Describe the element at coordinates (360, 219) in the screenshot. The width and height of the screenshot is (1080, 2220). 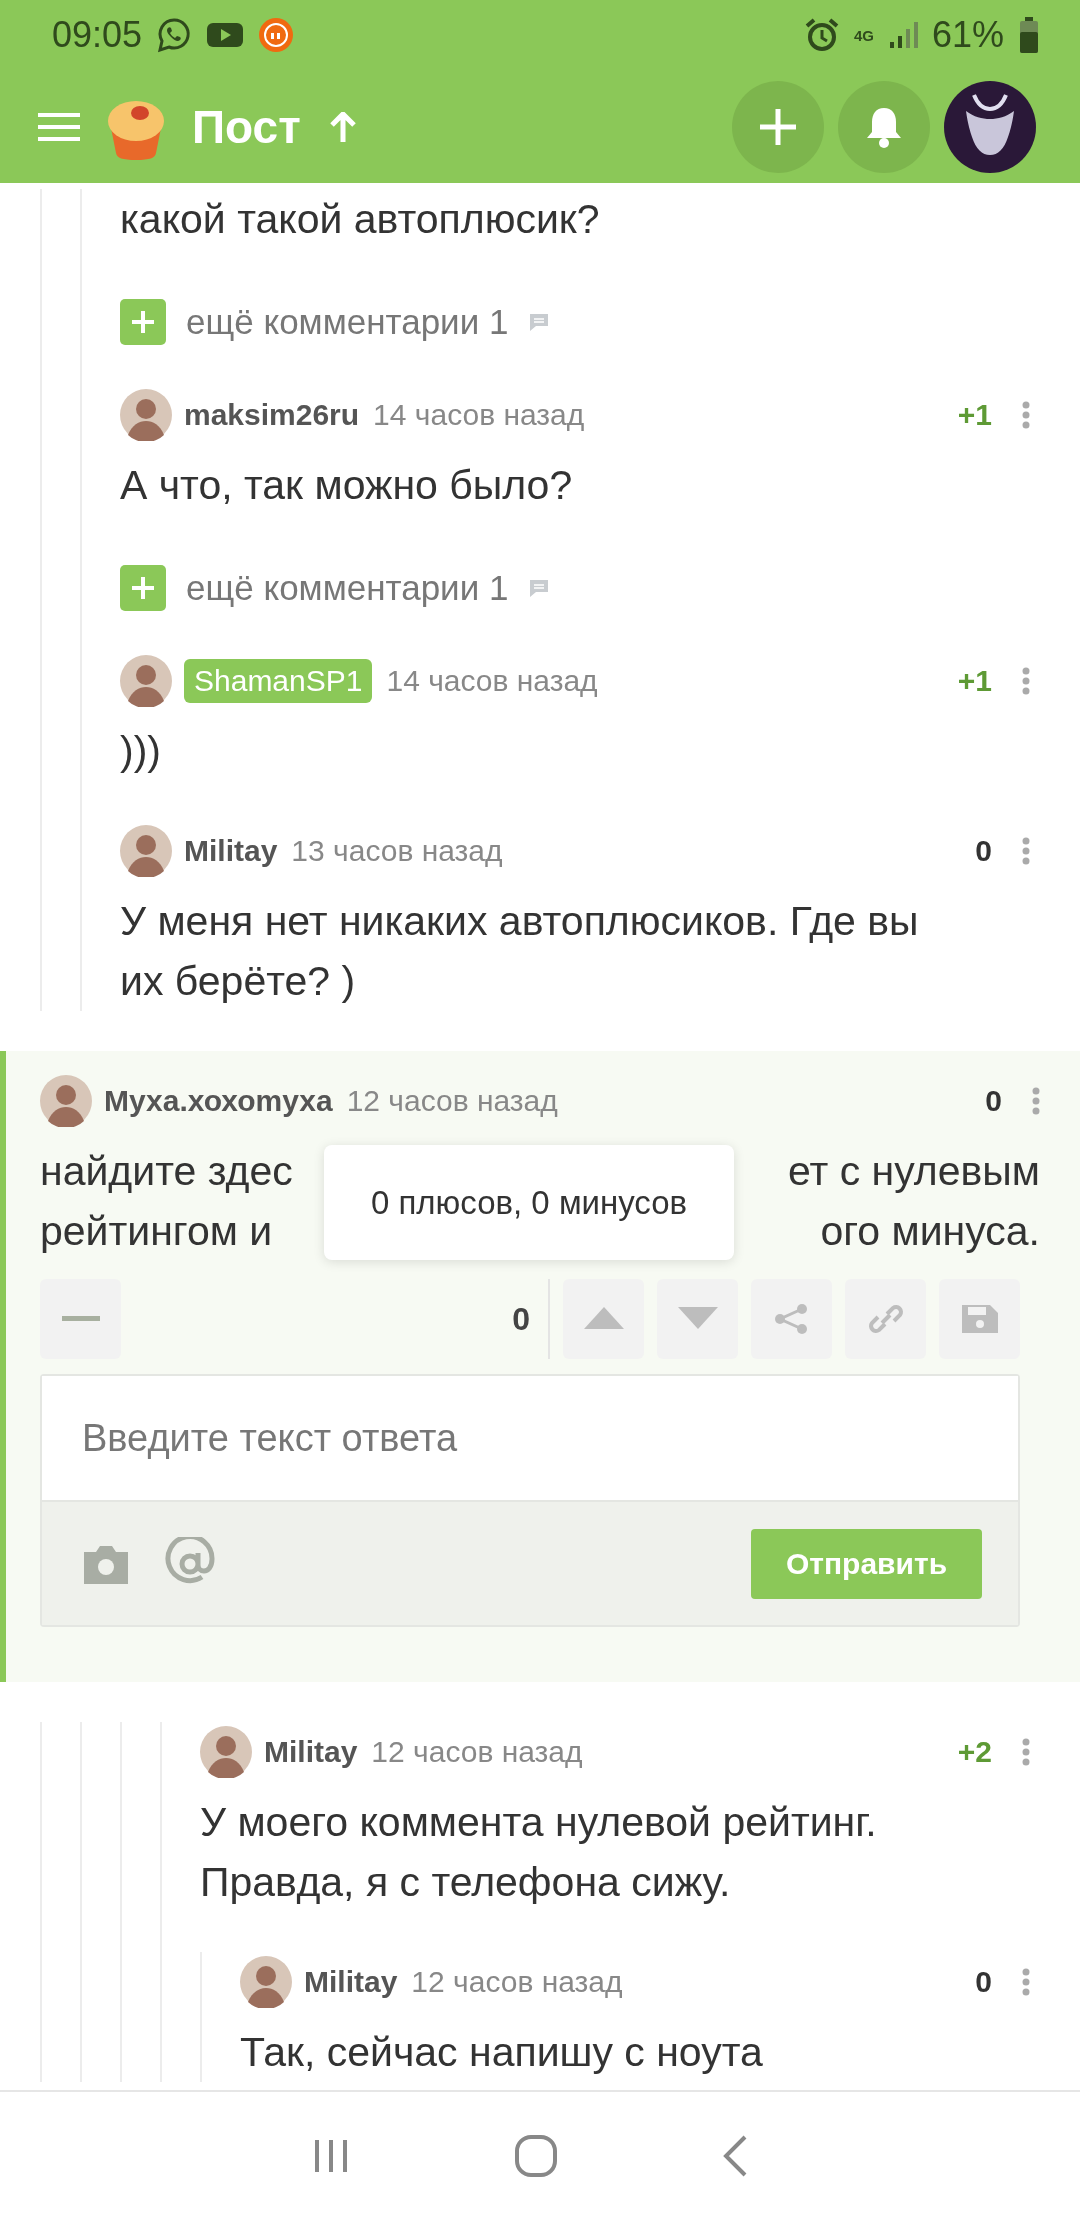
I see `comment-text: какой такой автоплюсик?` at that location.